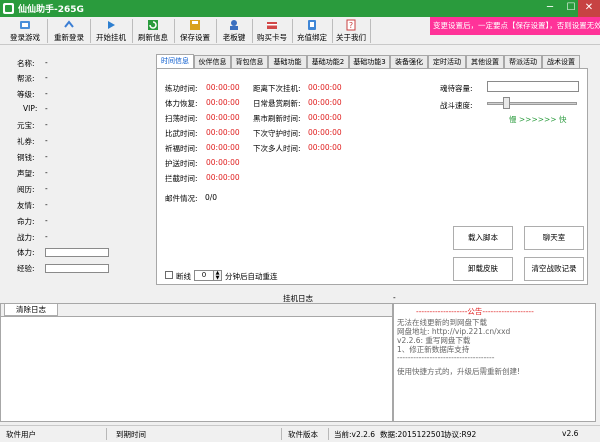 This screenshot has width=600, height=442. Describe the element at coordinates (26, 125) in the screenshot. I see `info-label: 元宝:` at that location.